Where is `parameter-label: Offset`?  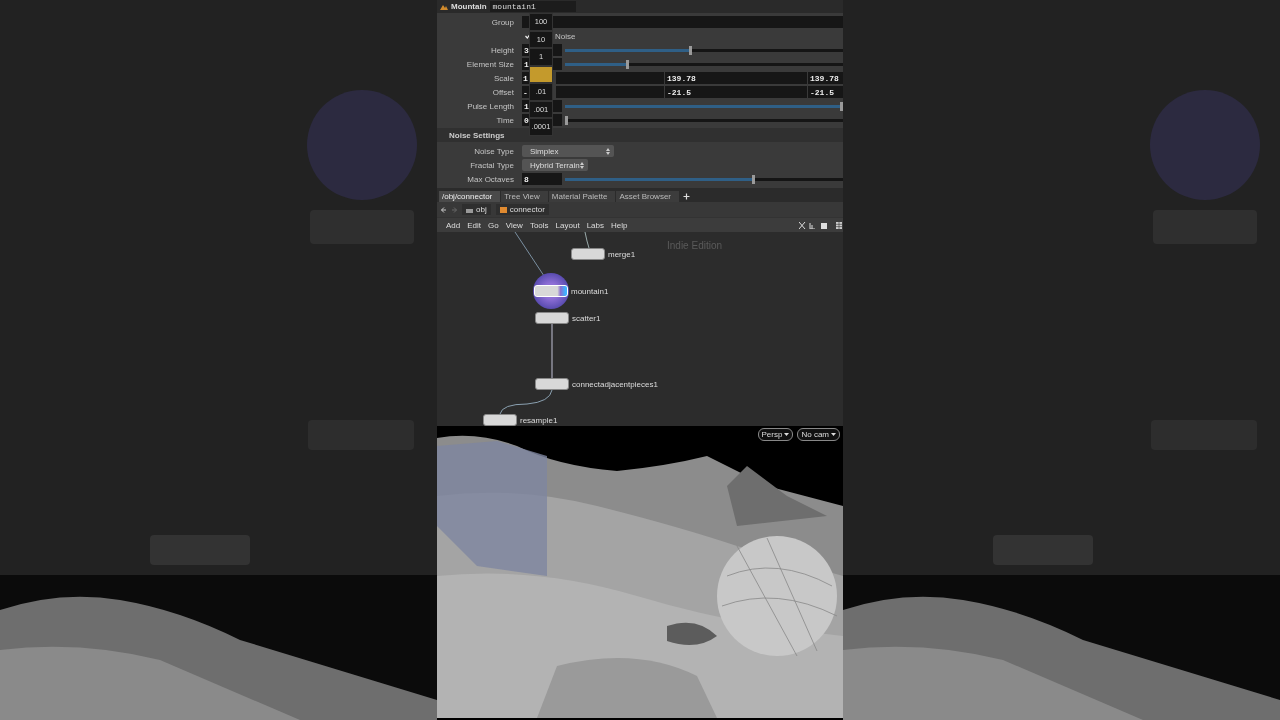 parameter-label: Offset is located at coordinates (502, 92).